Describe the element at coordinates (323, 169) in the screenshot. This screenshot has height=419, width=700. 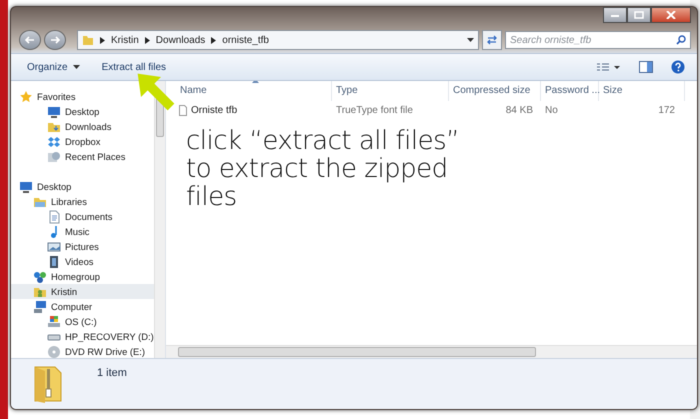
I see `annotation-text: click “extract all files” to extract the zipped files` at that location.